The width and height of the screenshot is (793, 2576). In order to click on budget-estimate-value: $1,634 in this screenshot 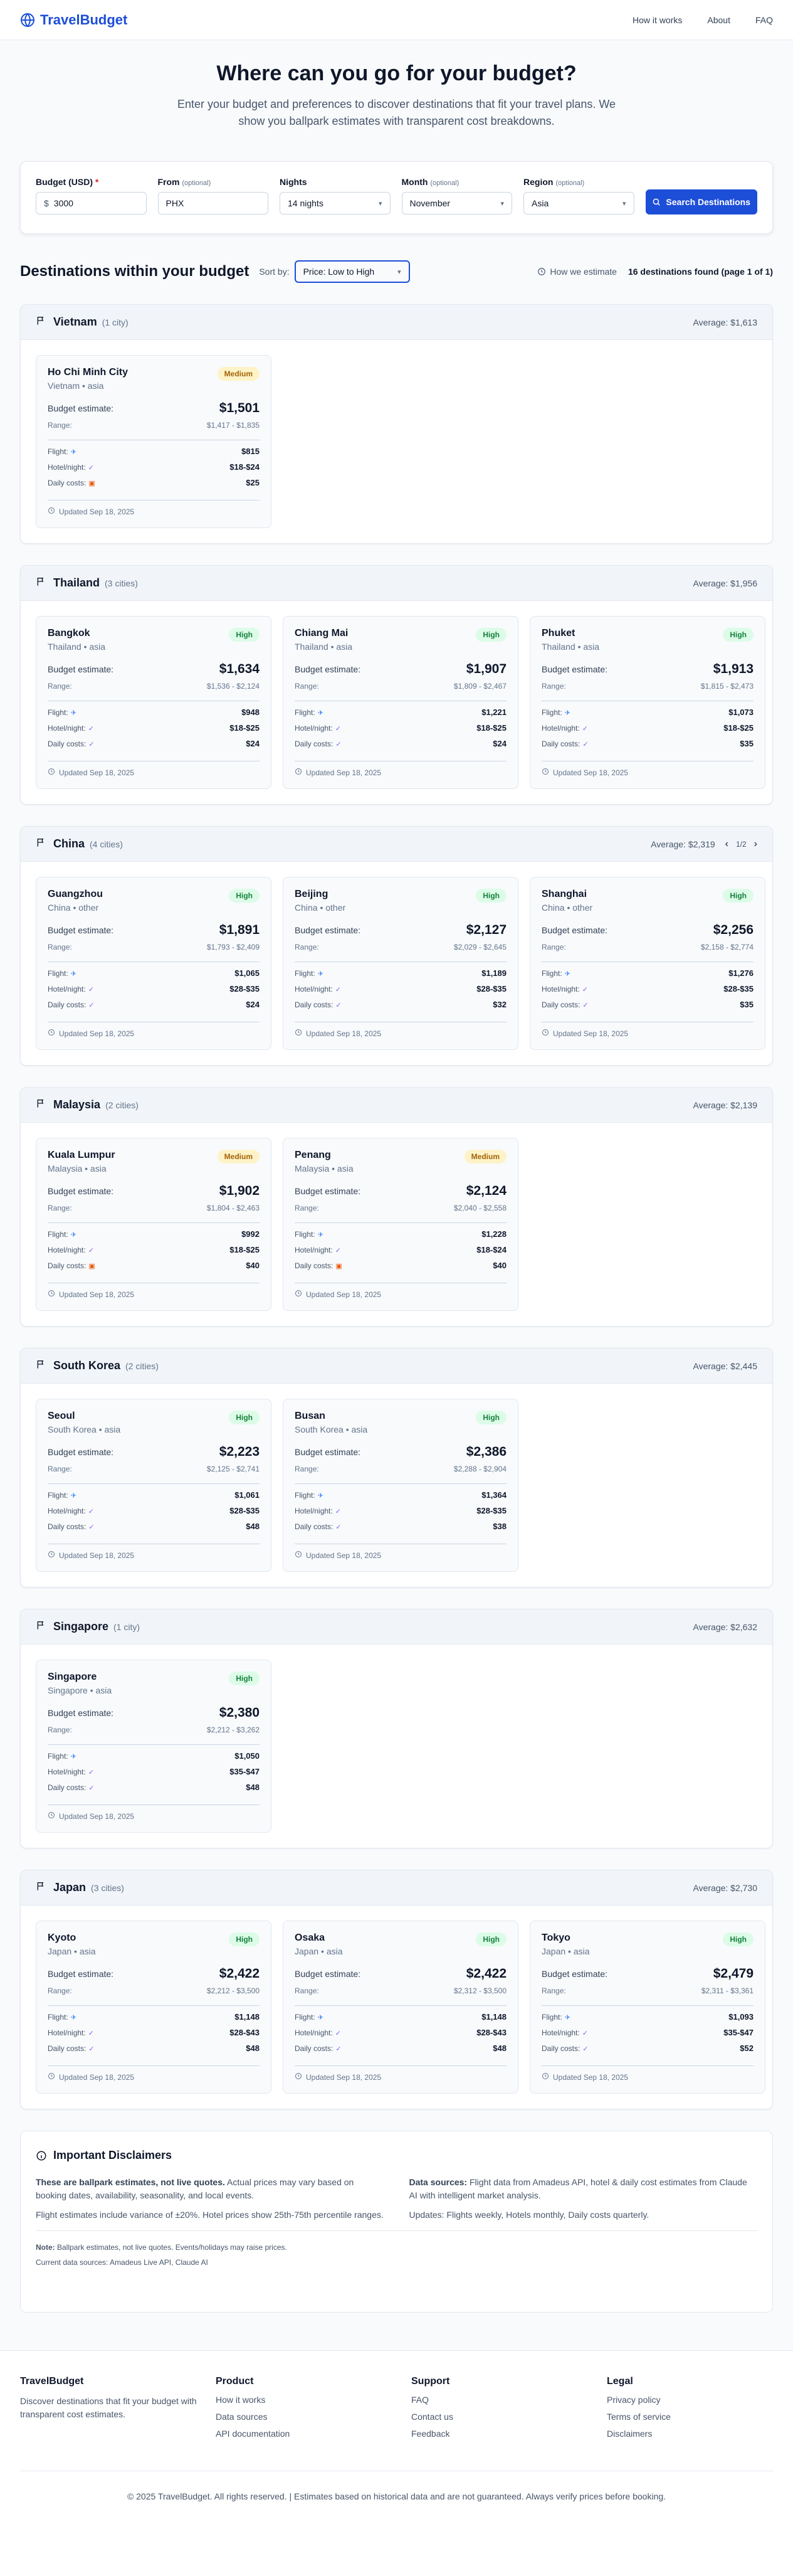, I will do `click(239, 669)`.